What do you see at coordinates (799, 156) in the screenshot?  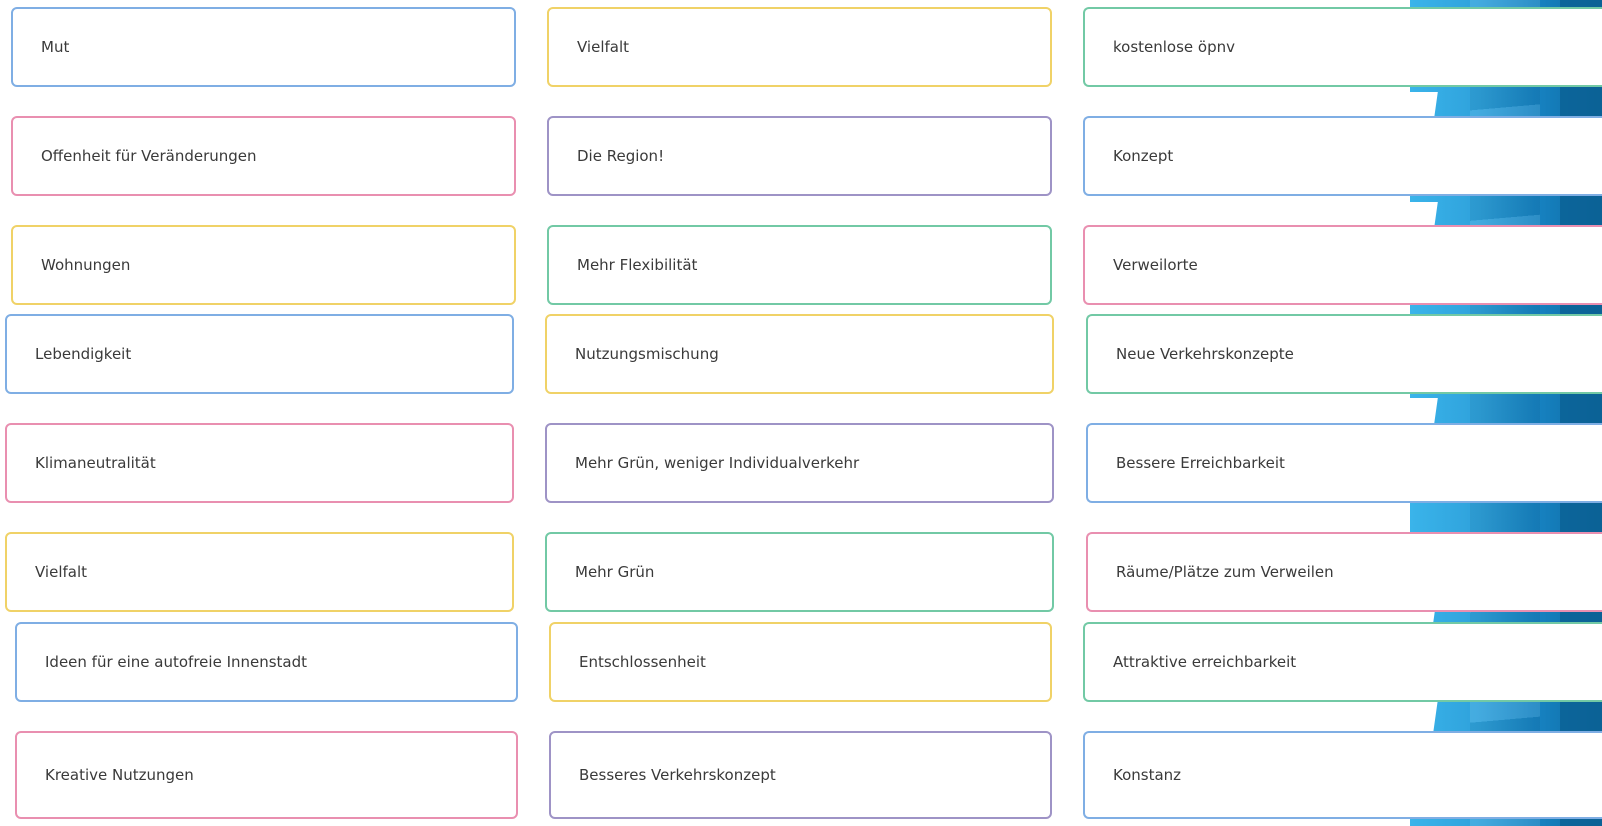 I see `idea-card: Die Region!` at bounding box center [799, 156].